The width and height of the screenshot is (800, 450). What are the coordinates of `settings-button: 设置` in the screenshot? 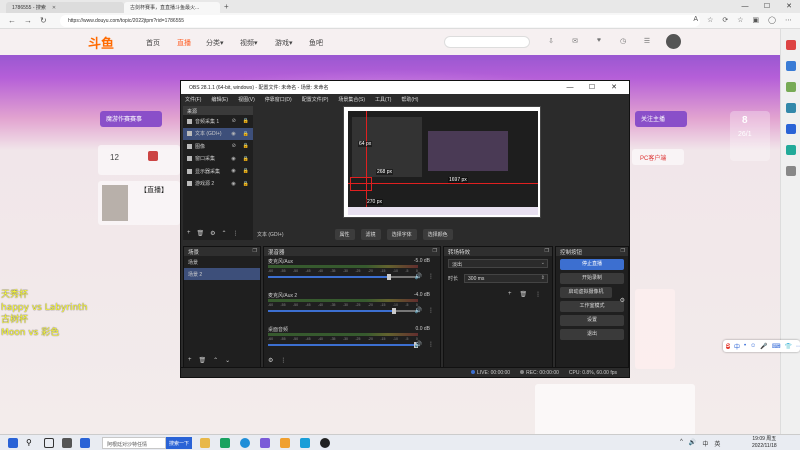 It's located at (592, 320).